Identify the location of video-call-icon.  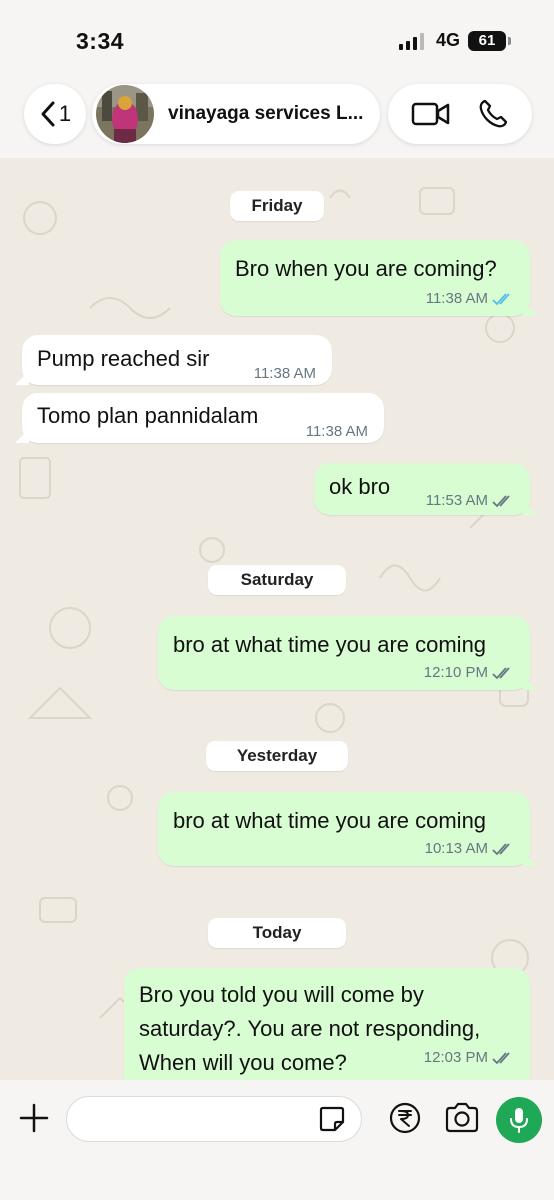
(431, 114).